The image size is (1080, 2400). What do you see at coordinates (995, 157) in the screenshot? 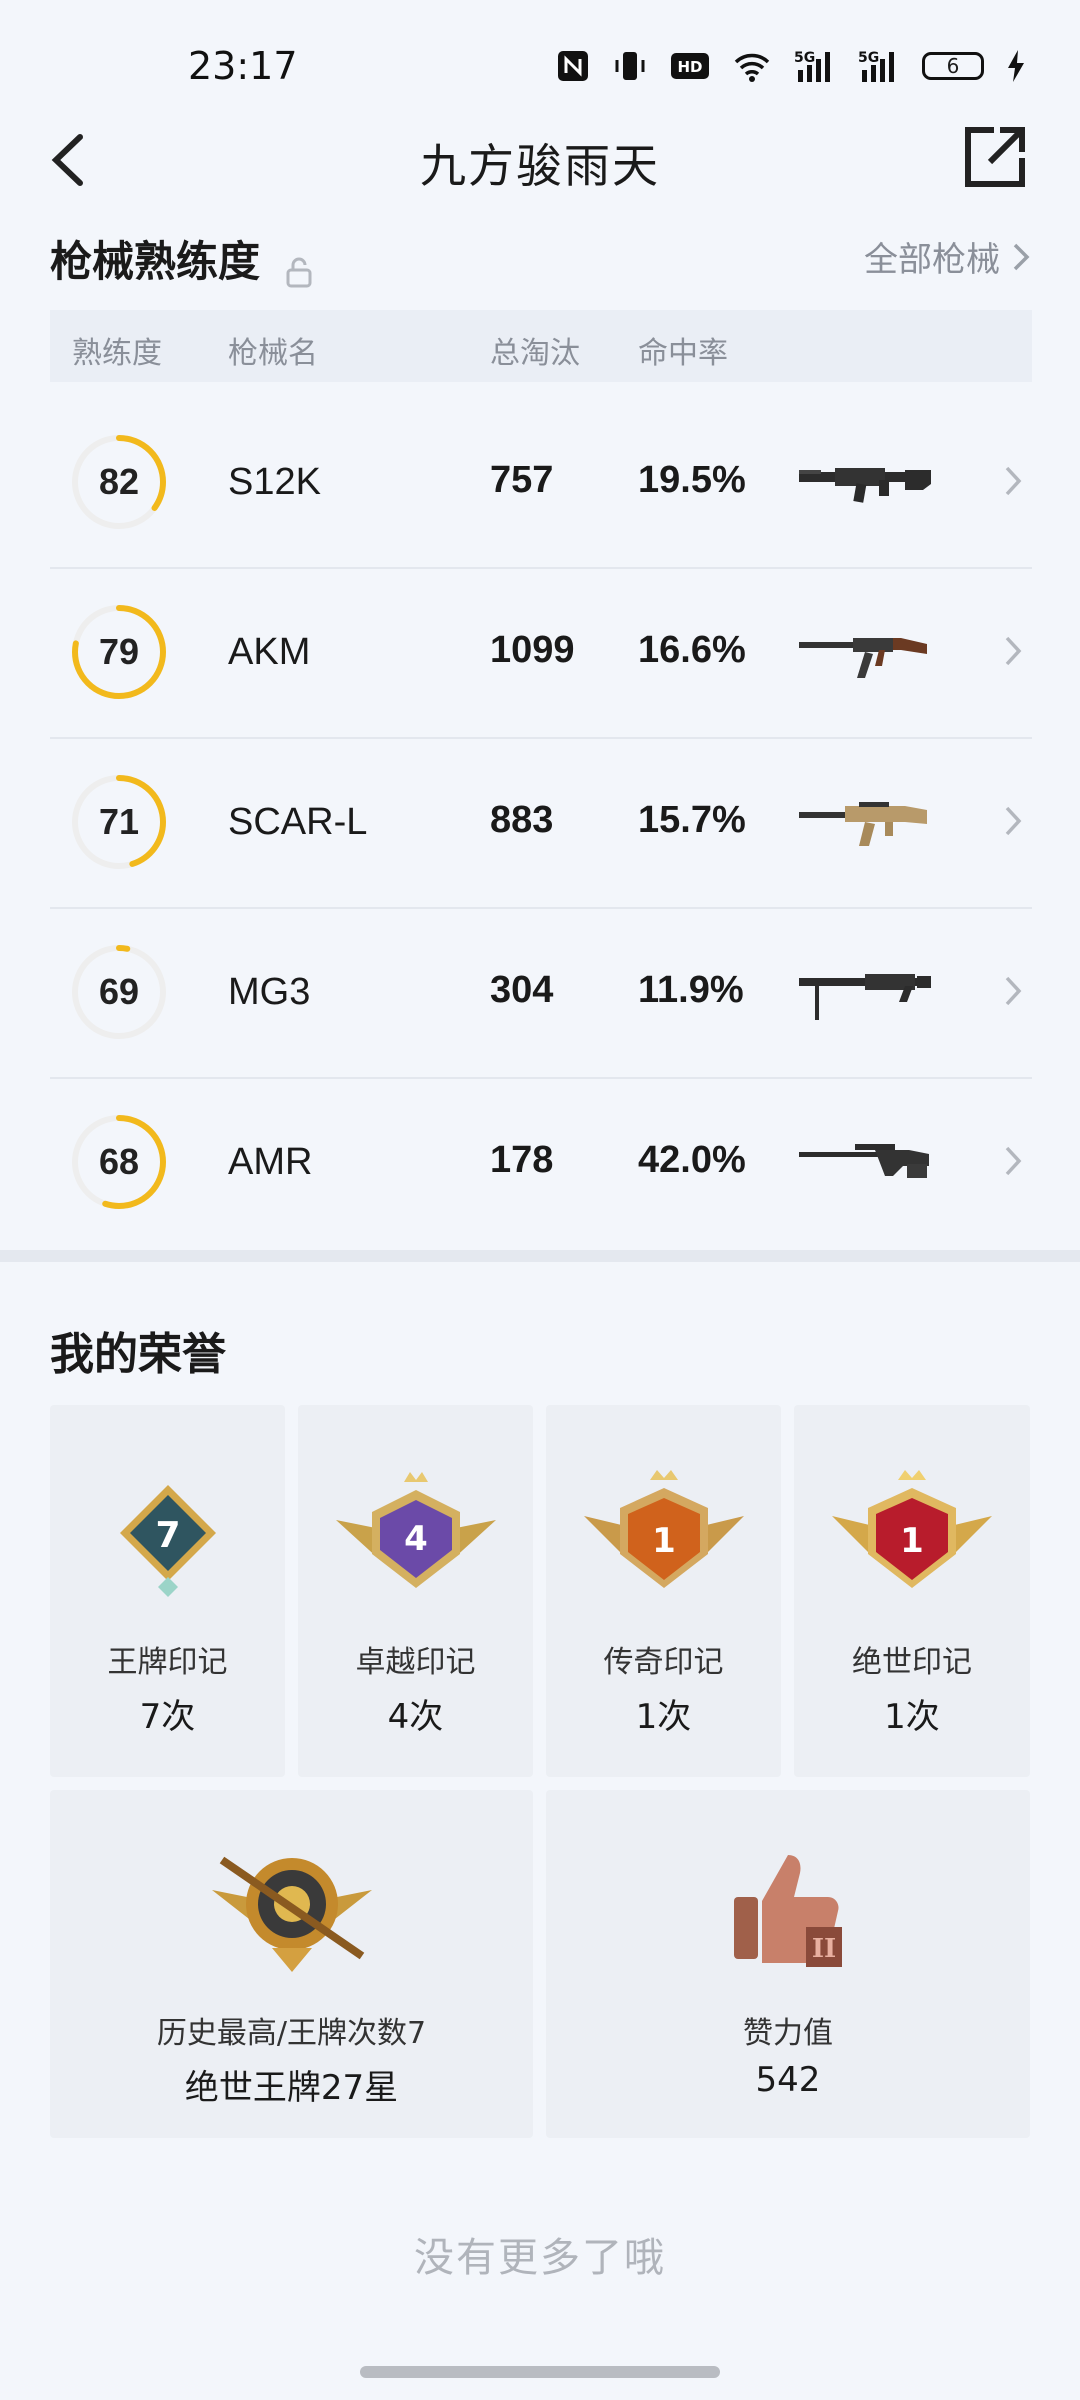
I see `share-button` at bounding box center [995, 157].